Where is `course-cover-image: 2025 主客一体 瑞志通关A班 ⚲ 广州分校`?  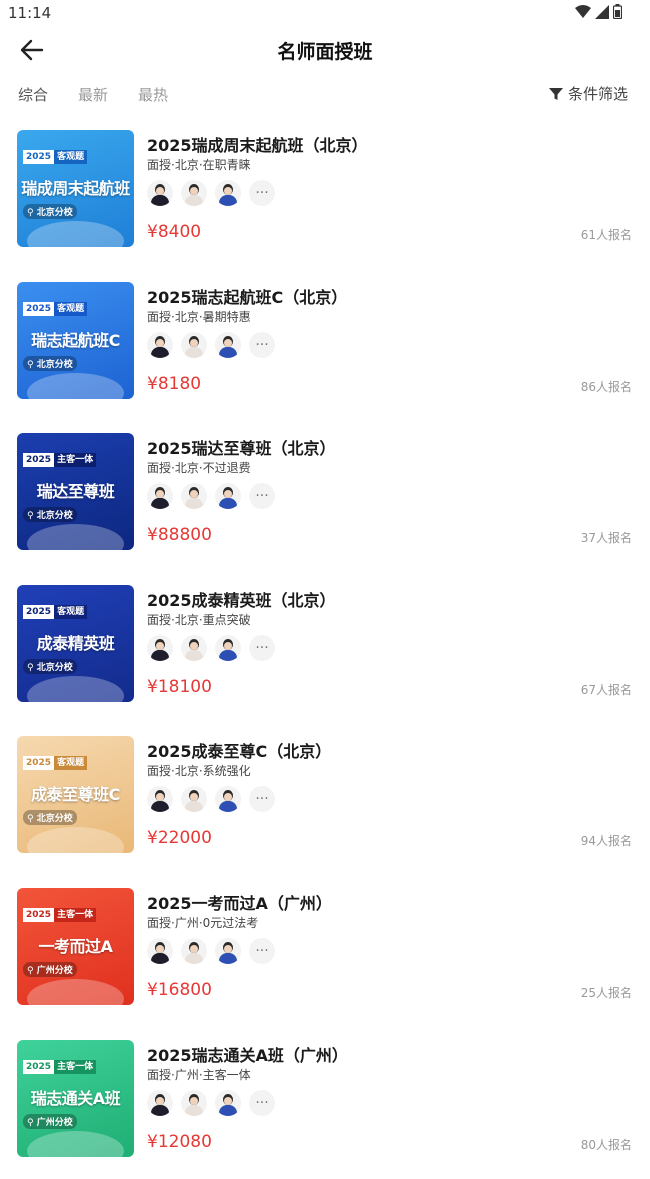 course-cover-image: 2025 主客一体 瑞志通关A班 ⚲ 广州分校 is located at coordinates (75, 1098).